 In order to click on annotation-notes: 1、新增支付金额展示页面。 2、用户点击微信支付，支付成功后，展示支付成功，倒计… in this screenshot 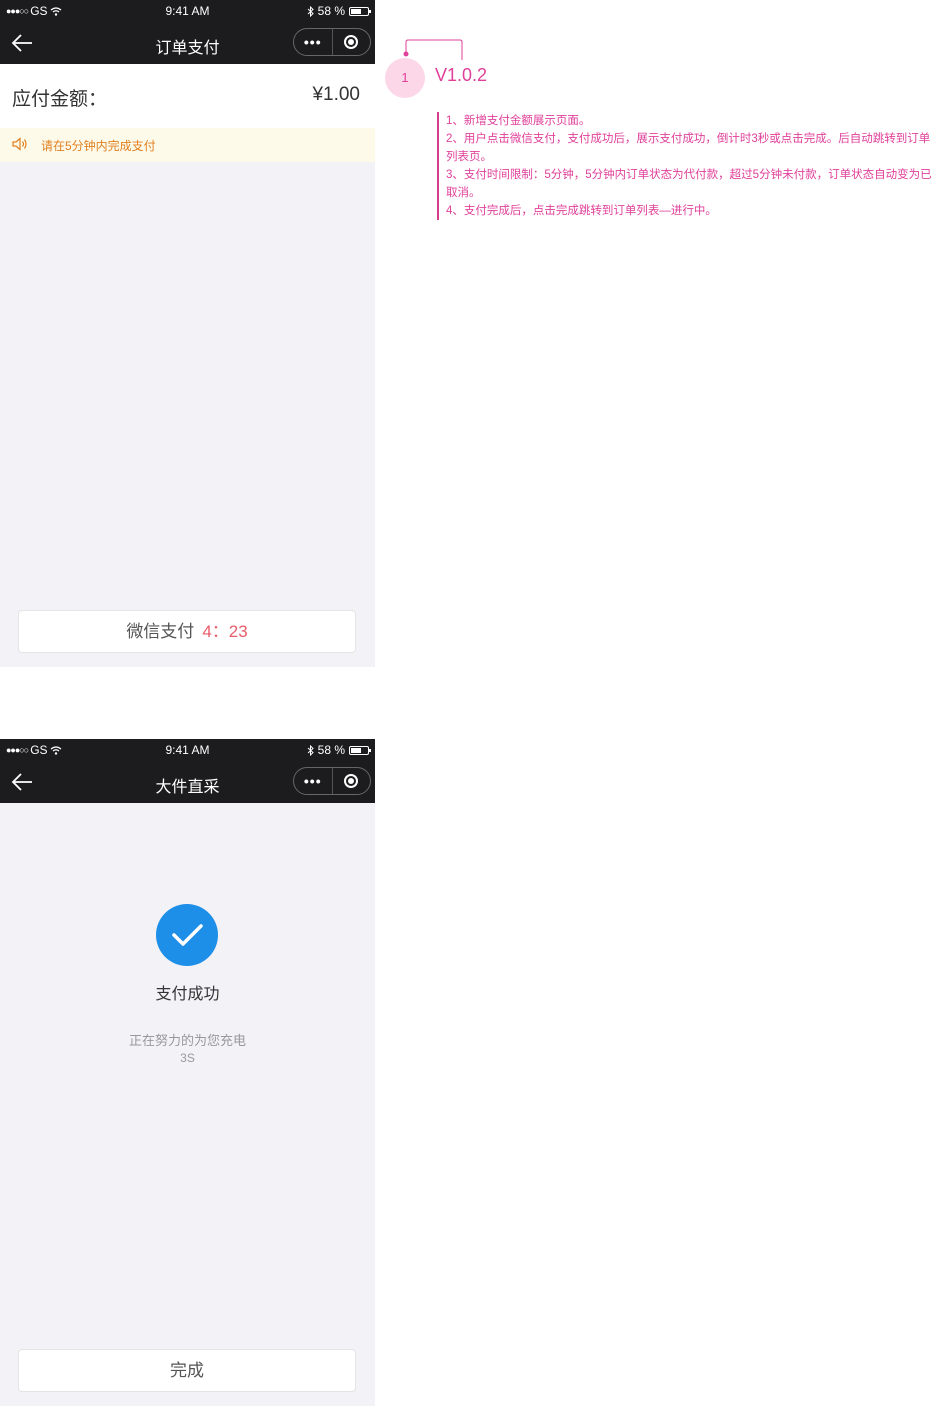, I will do `click(687, 166)`.